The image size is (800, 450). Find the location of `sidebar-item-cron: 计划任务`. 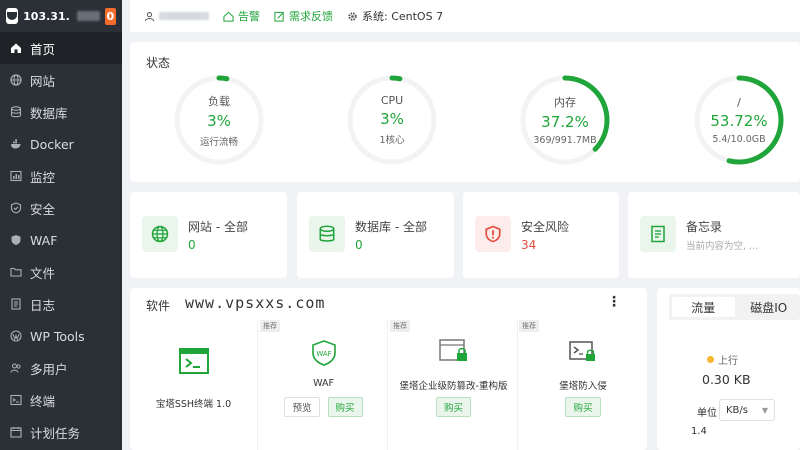

sidebar-item-cron: 计划任务 is located at coordinates (61, 432).